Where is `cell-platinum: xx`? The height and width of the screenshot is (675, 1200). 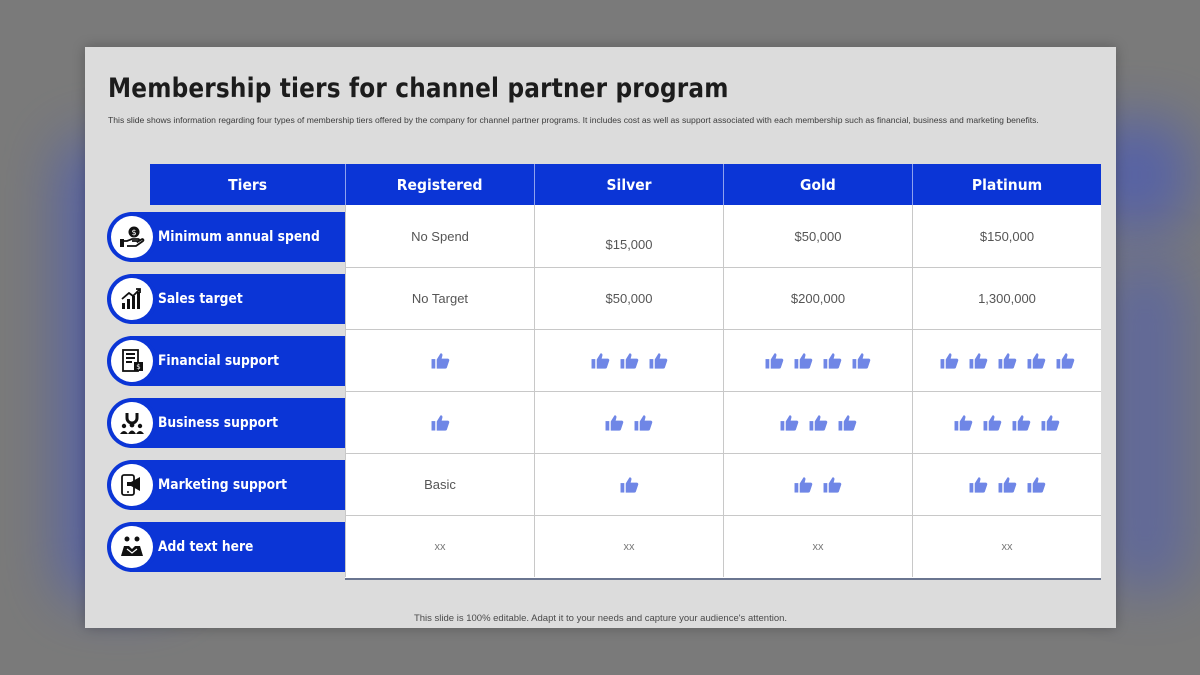
cell-platinum: xx is located at coordinates (1006, 546).